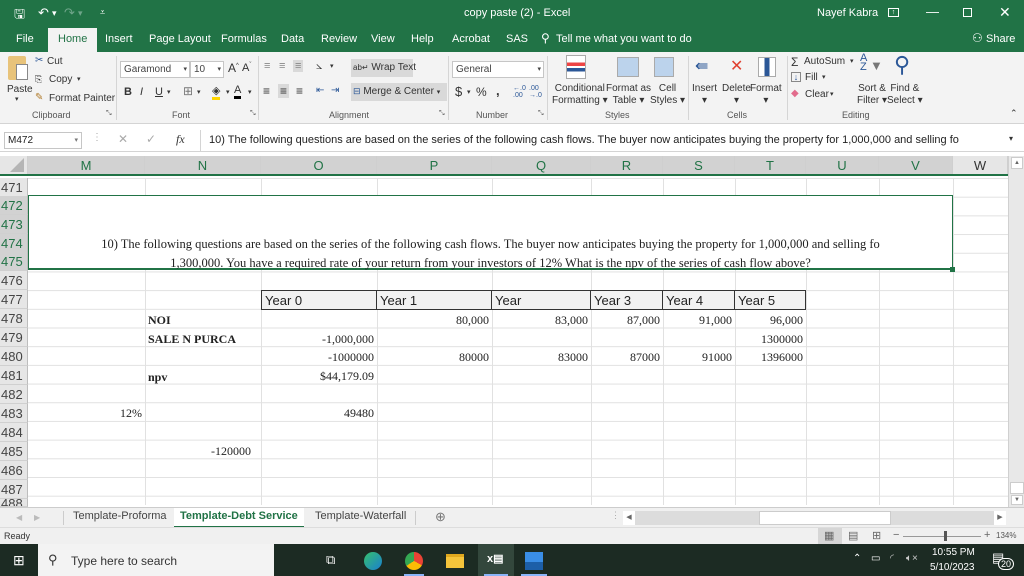 This screenshot has height=576, width=1024. What do you see at coordinates (1017, 488) in the screenshot?
I see `vertical-scroll-thumb` at bounding box center [1017, 488].